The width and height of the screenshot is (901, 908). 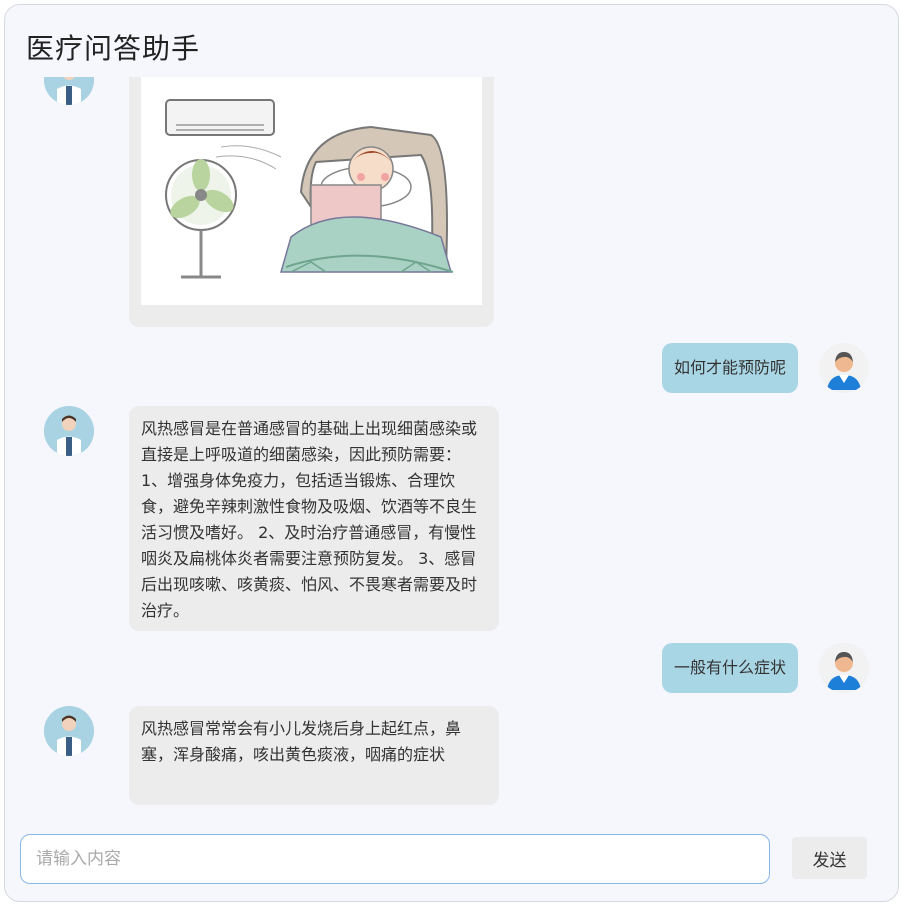 I want to click on sick-child-illustration, so click(x=311, y=191).